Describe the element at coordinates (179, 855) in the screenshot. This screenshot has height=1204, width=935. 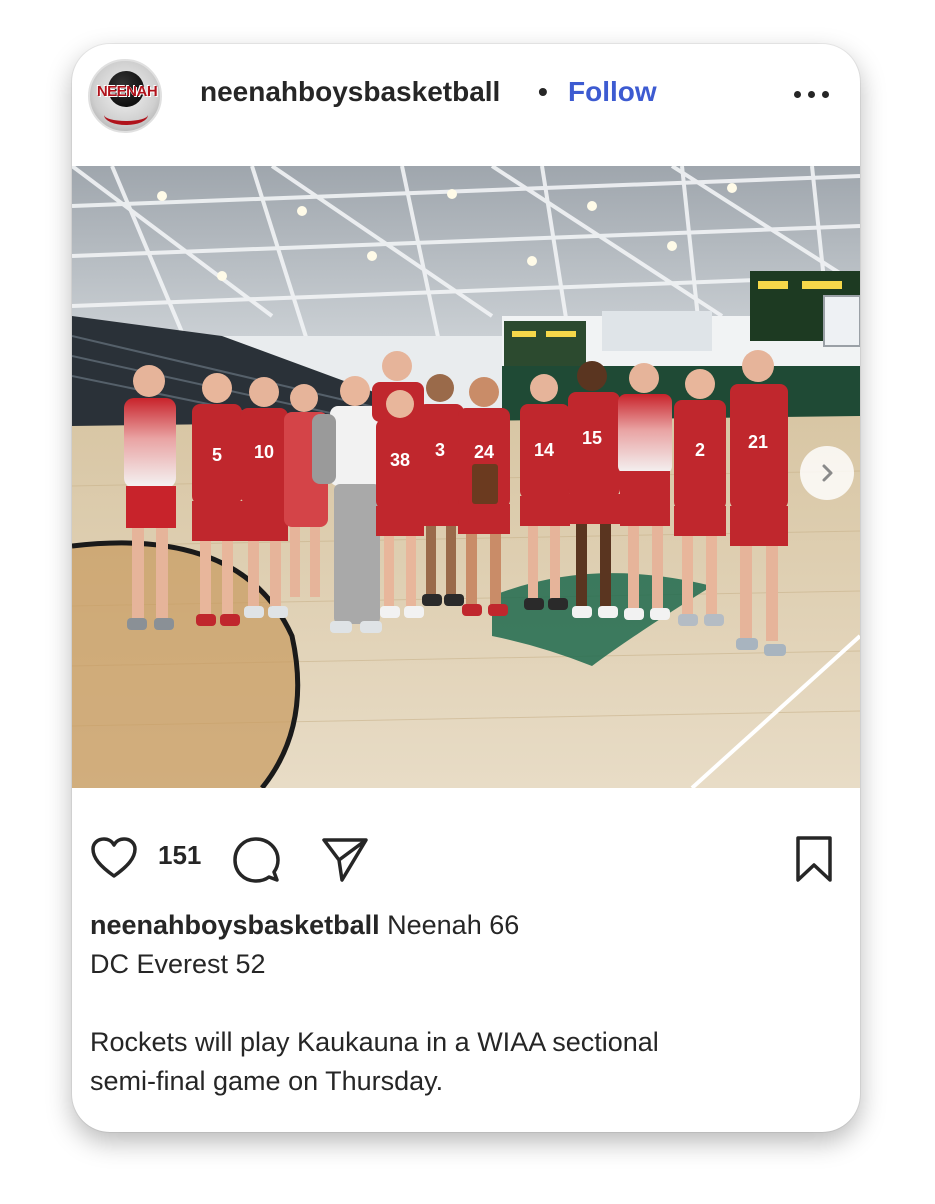
I see `likes-count: 151` at that location.